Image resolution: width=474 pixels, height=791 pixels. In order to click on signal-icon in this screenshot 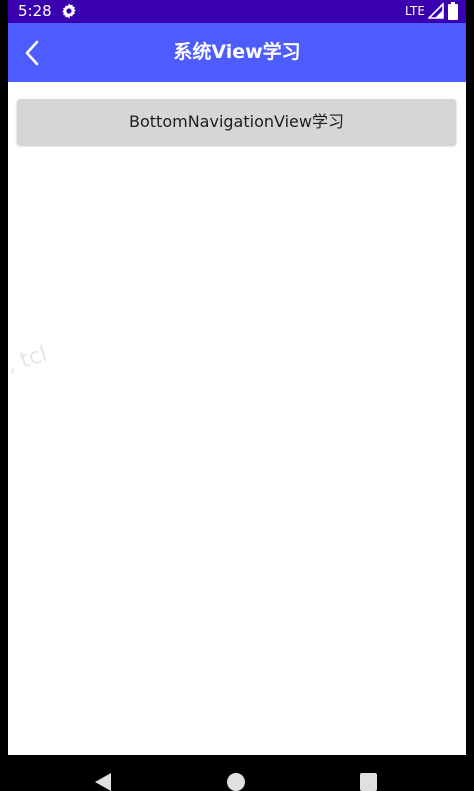, I will do `click(435, 10)`.